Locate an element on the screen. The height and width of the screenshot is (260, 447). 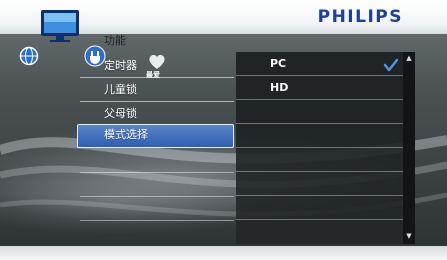
option-row-hd is located at coordinates (319, 88).